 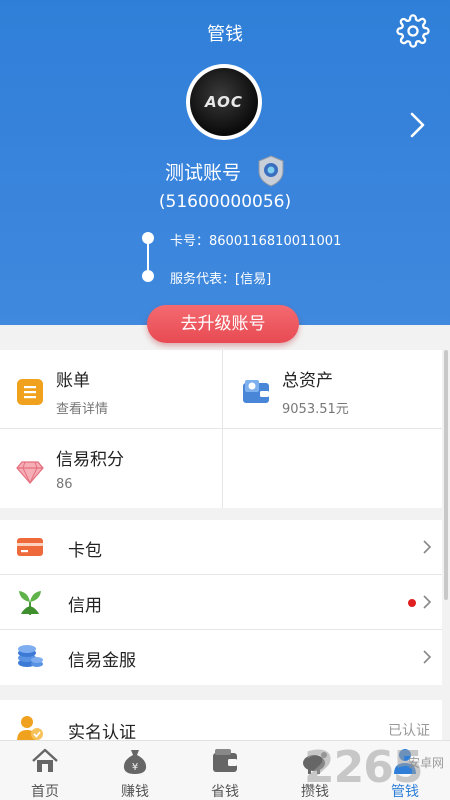 What do you see at coordinates (225, 760) in the screenshot?
I see `wallet-tab-icon` at bounding box center [225, 760].